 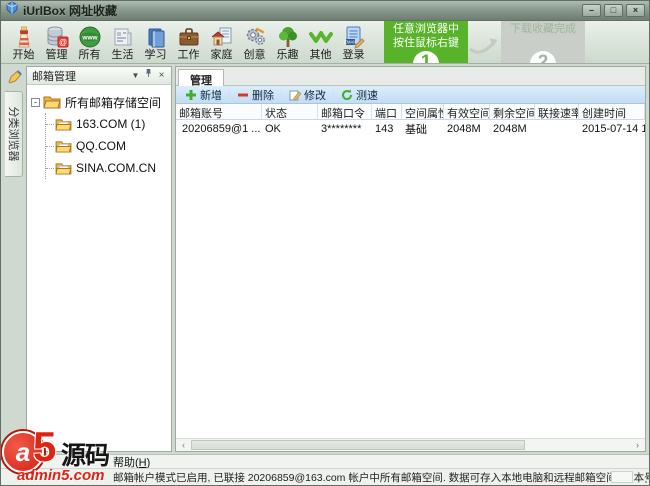 What do you see at coordinates (122, 55) in the screenshot?
I see `ribbon-label: 生活` at bounding box center [122, 55].